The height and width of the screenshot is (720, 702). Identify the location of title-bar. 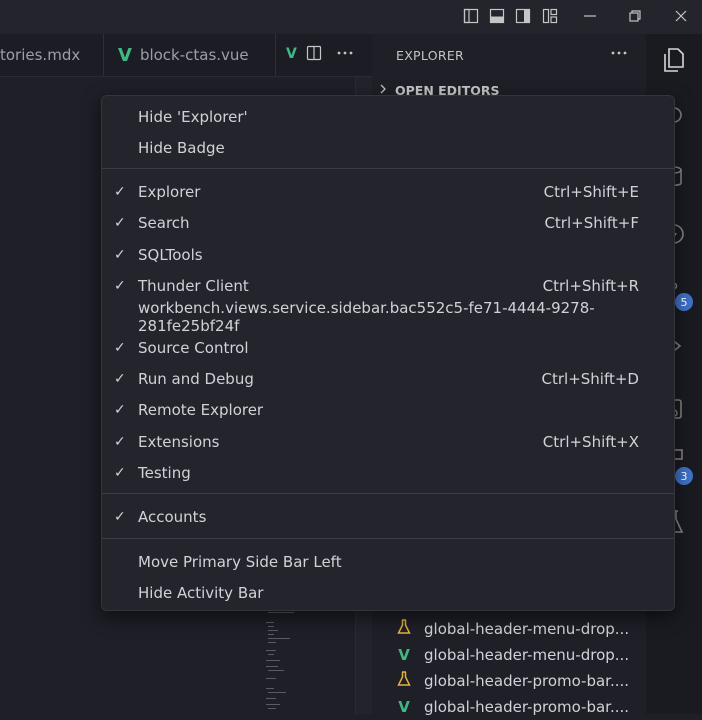
(351, 17).